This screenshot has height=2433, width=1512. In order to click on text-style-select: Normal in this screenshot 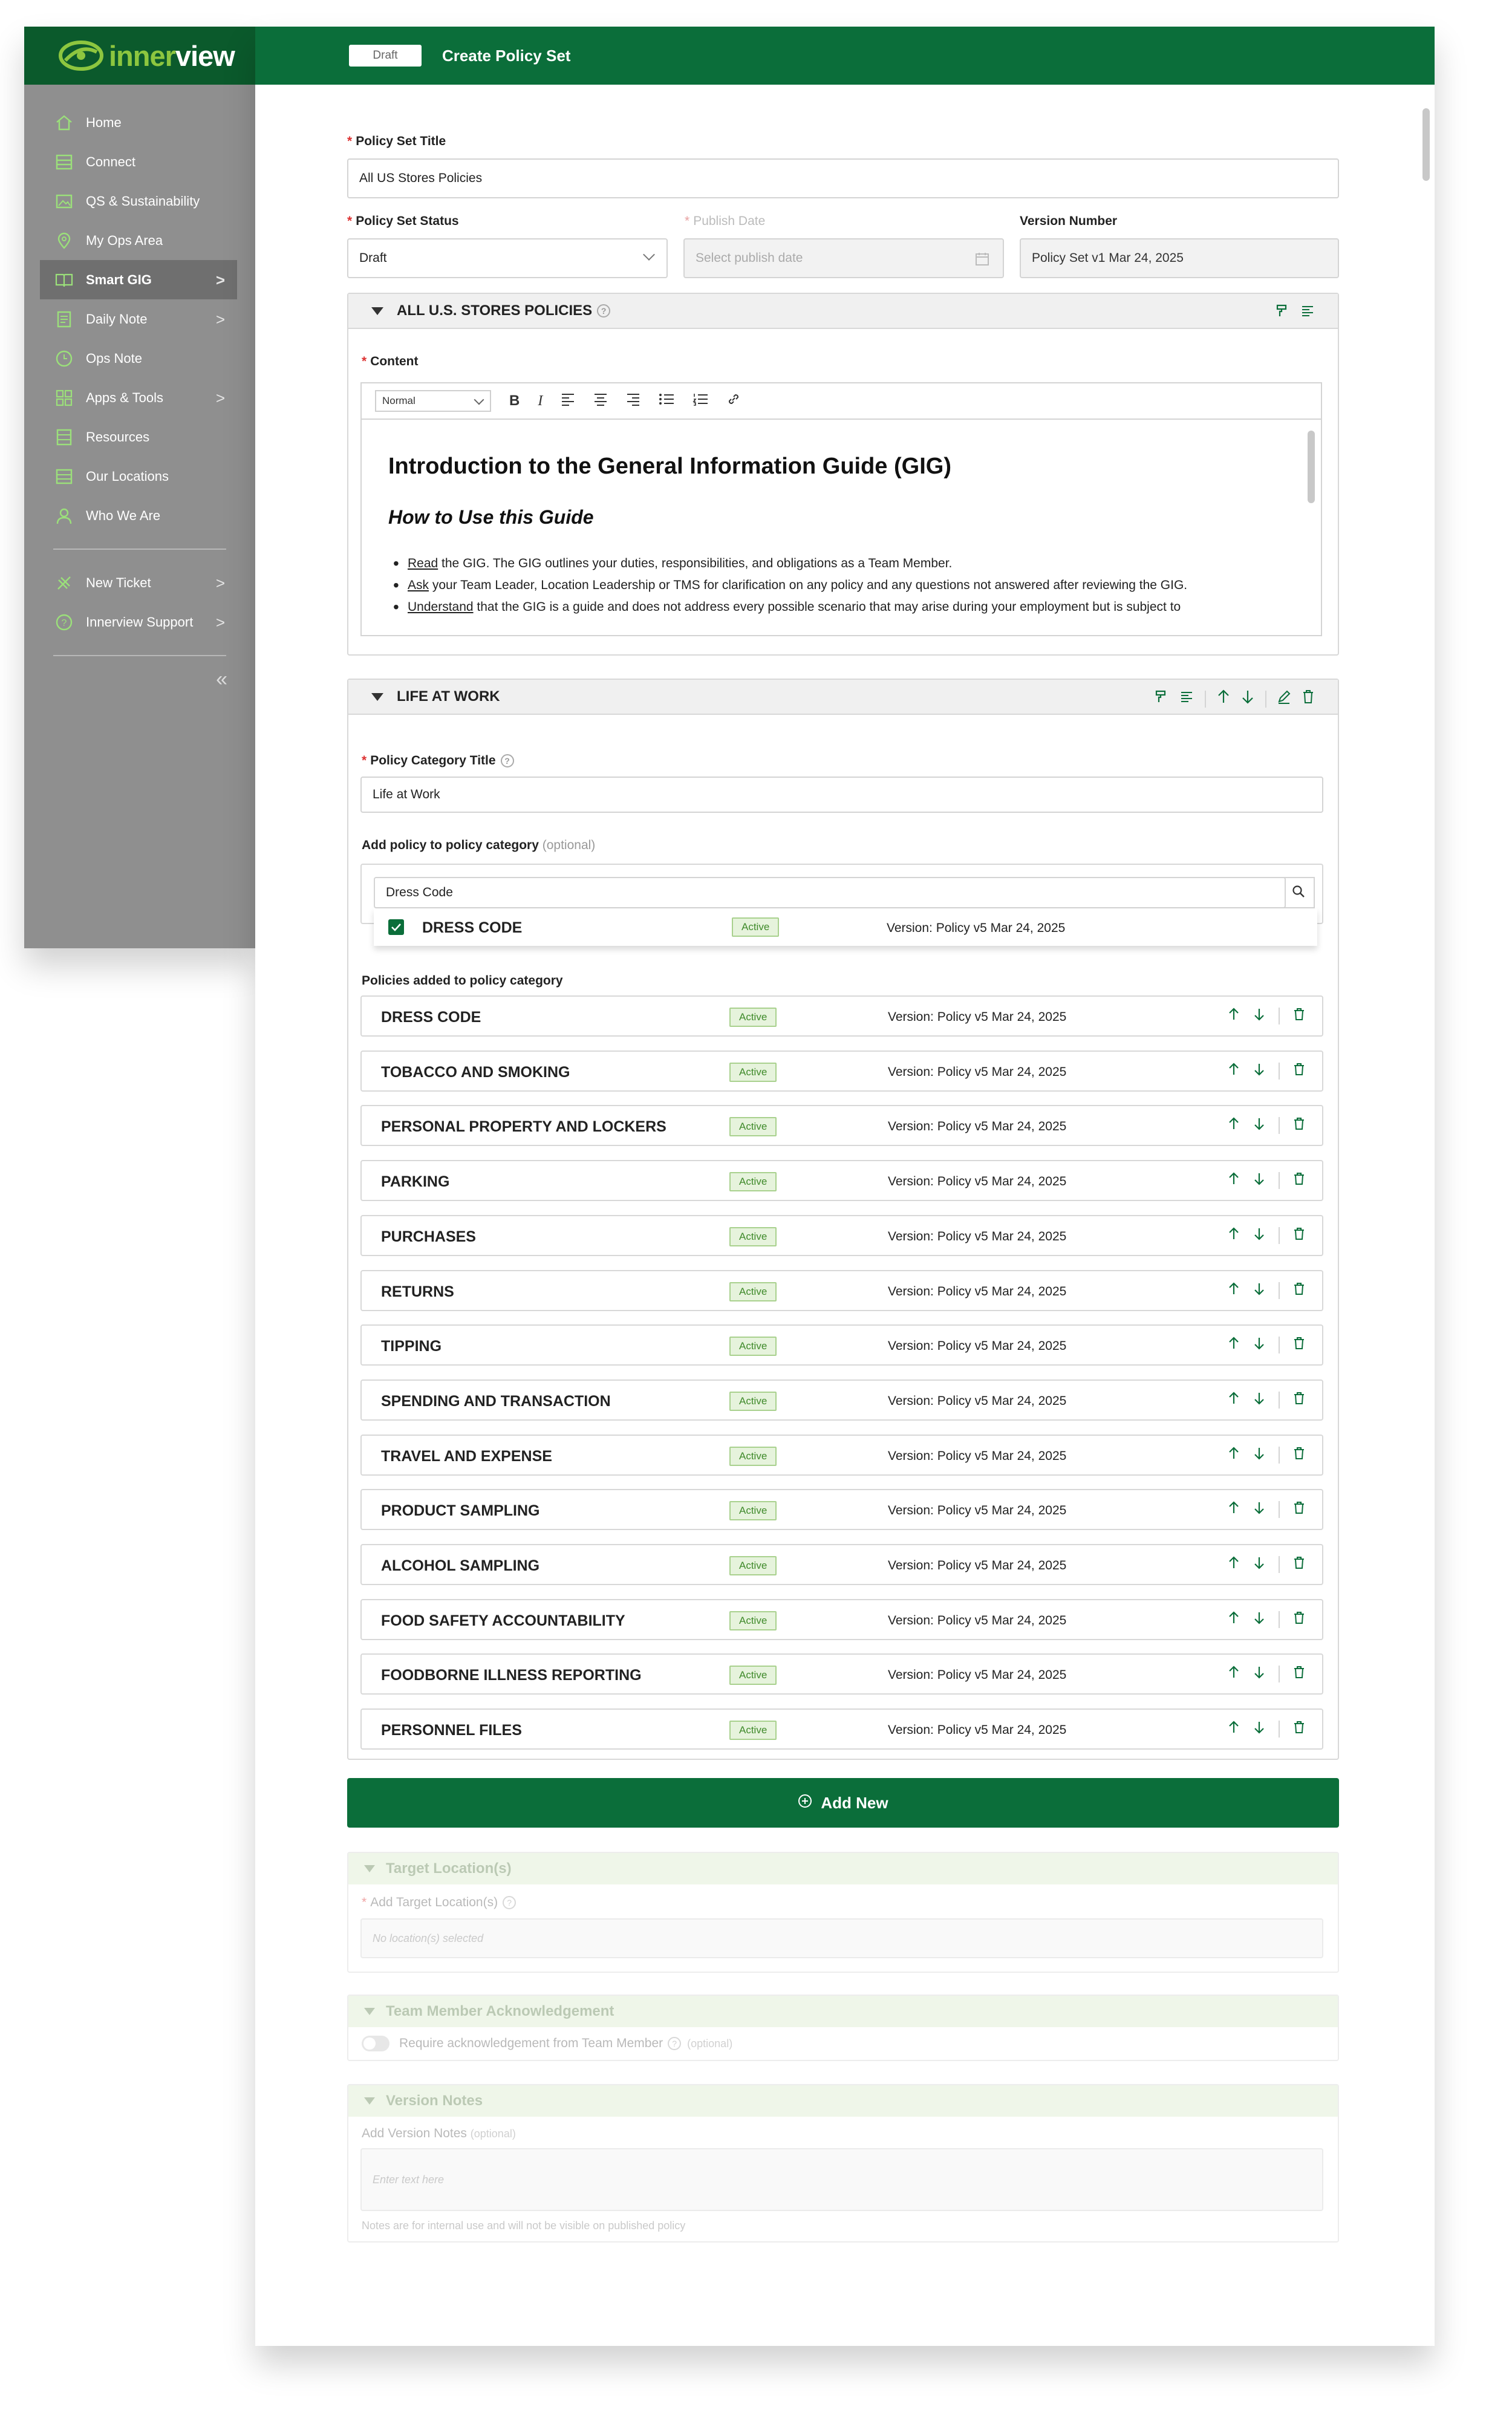, I will do `click(433, 401)`.